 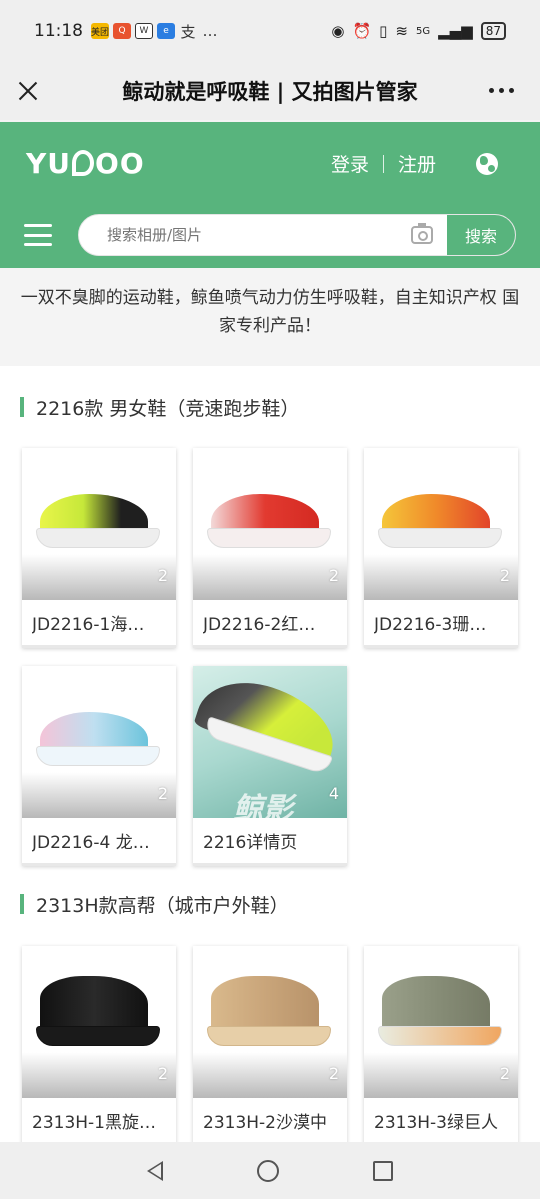 What do you see at coordinates (436, 1123) in the screenshot?
I see `album-title: 2313H-3绿巨人` at bounding box center [436, 1123].